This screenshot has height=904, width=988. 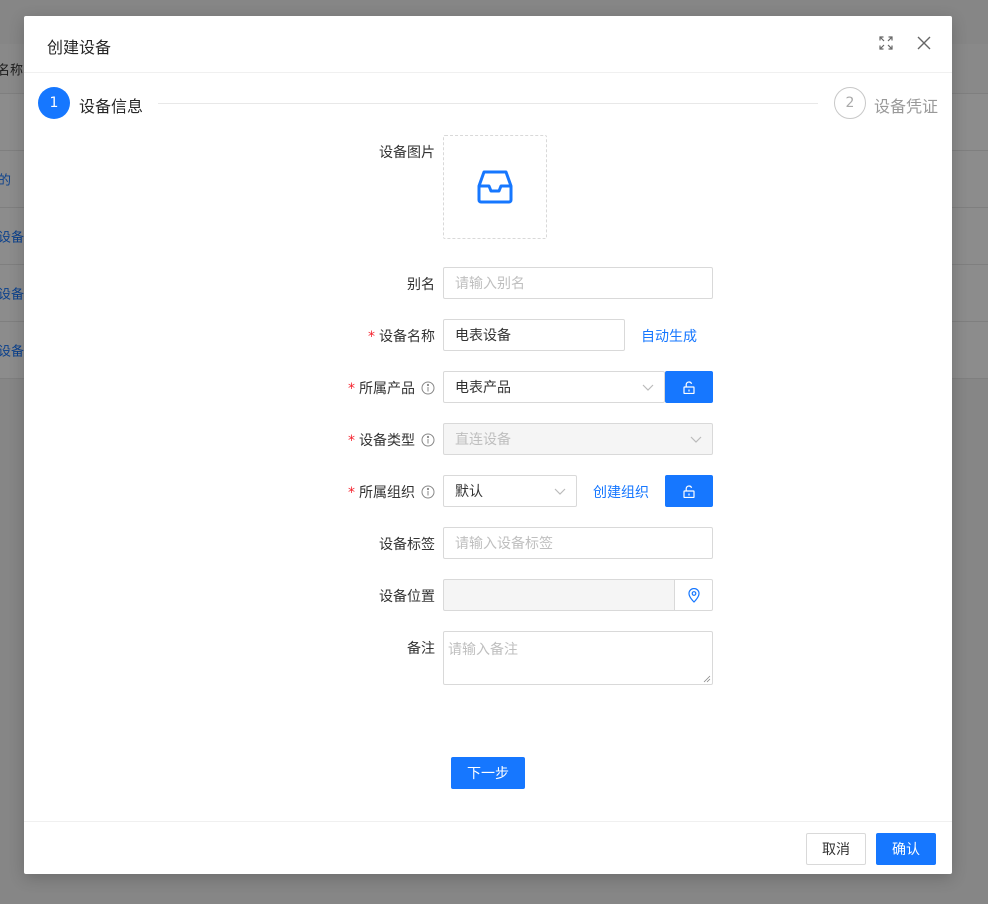 I want to click on device-image-upload, so click(x=495, y=187).